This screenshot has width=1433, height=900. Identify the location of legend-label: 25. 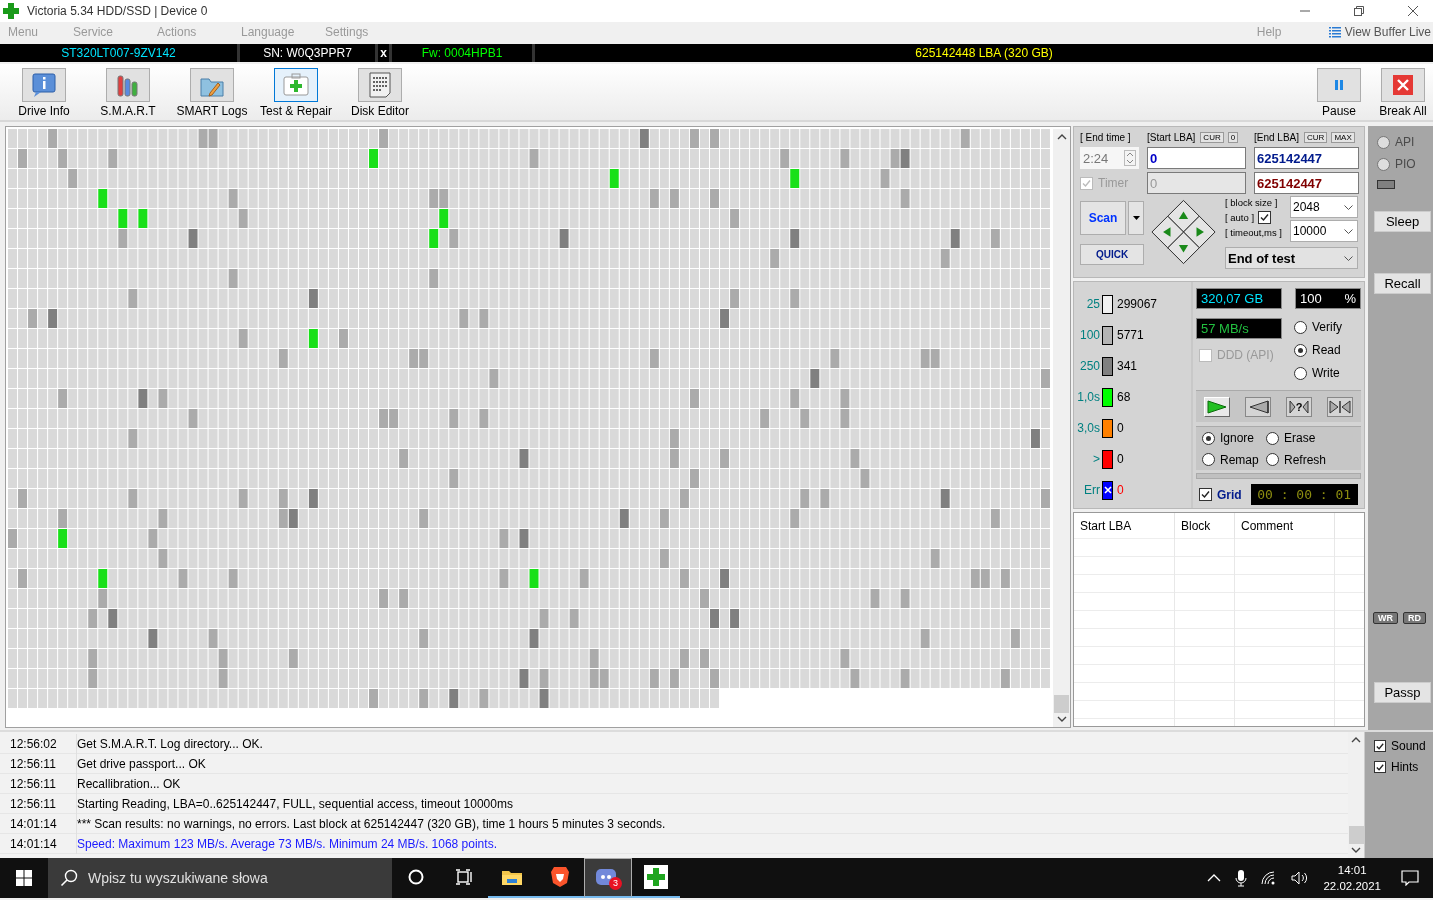
(1092, 304).